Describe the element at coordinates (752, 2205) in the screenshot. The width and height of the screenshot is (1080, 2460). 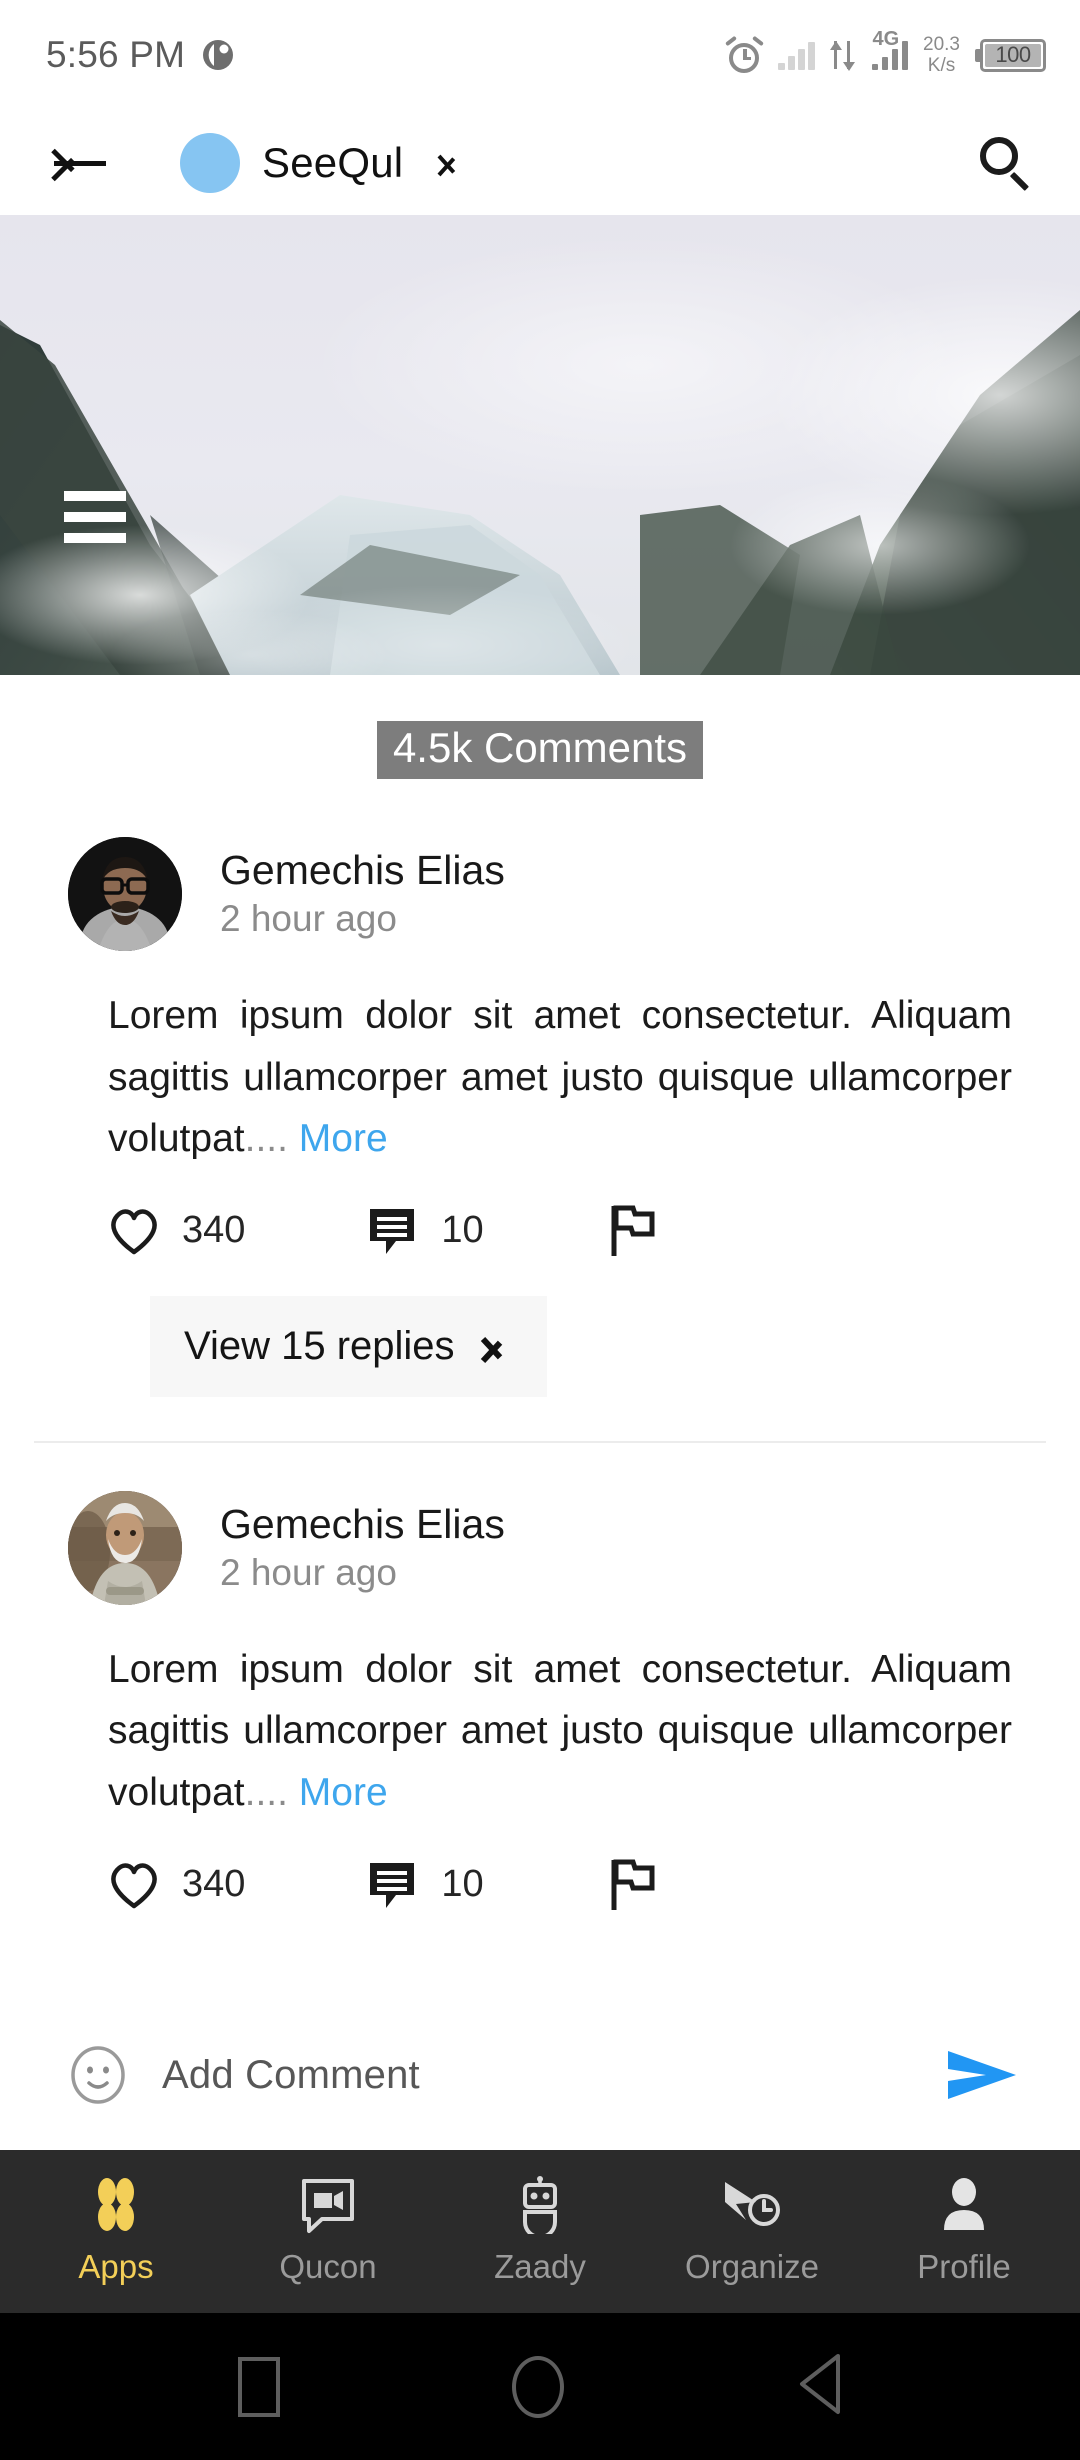
I see `arrow-clock-icon` at that location.